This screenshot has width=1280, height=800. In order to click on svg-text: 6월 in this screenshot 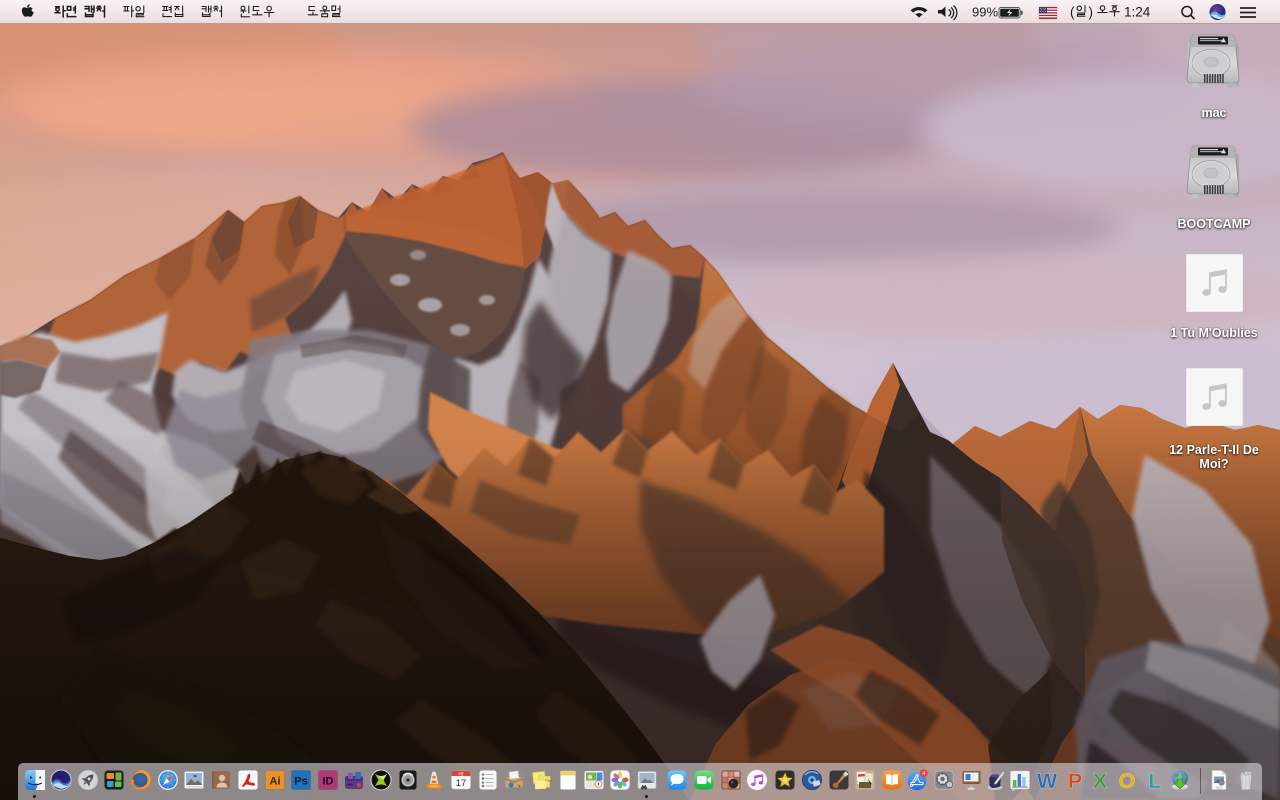, I will do `click(460, 773)`.